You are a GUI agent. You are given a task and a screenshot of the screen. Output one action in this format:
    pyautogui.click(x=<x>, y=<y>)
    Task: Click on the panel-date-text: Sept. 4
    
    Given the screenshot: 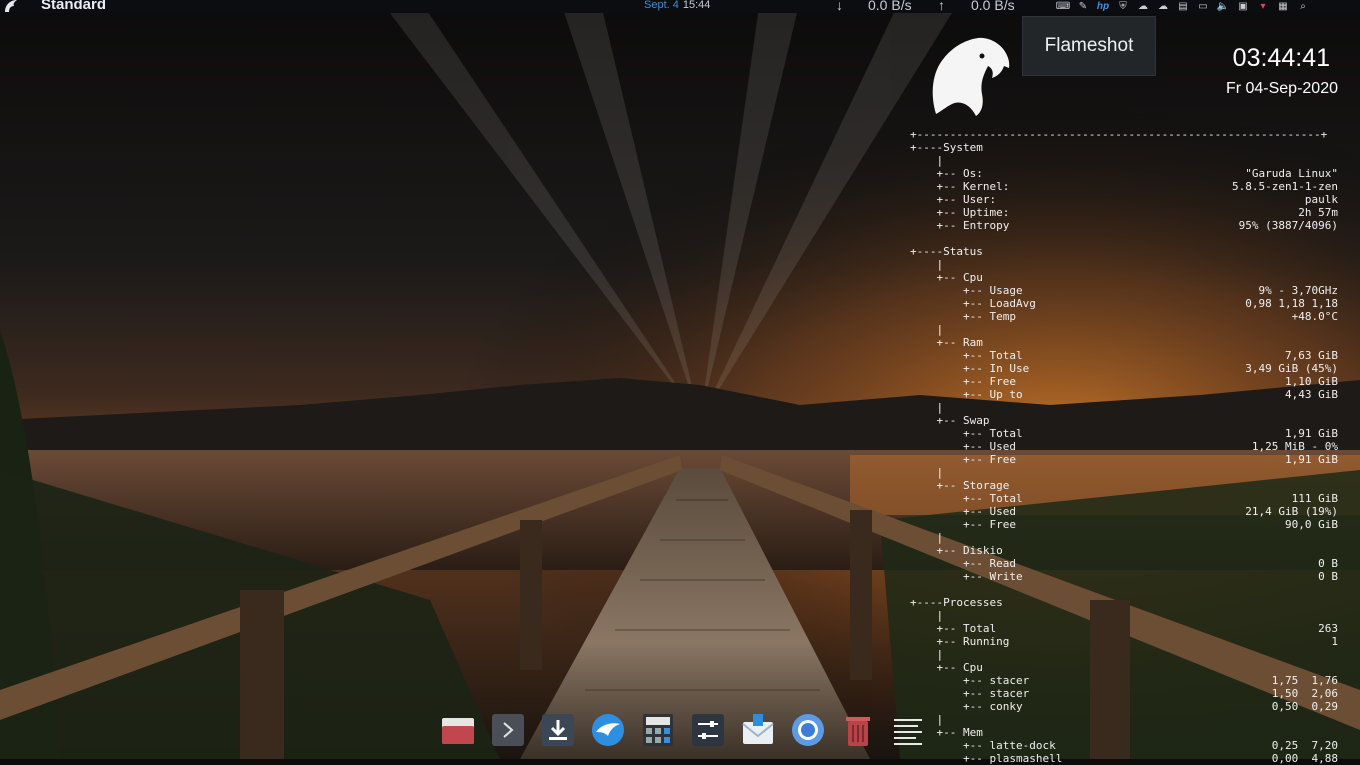 What is the action you would take?
    pyautogui.click(x=661, y=5)
    